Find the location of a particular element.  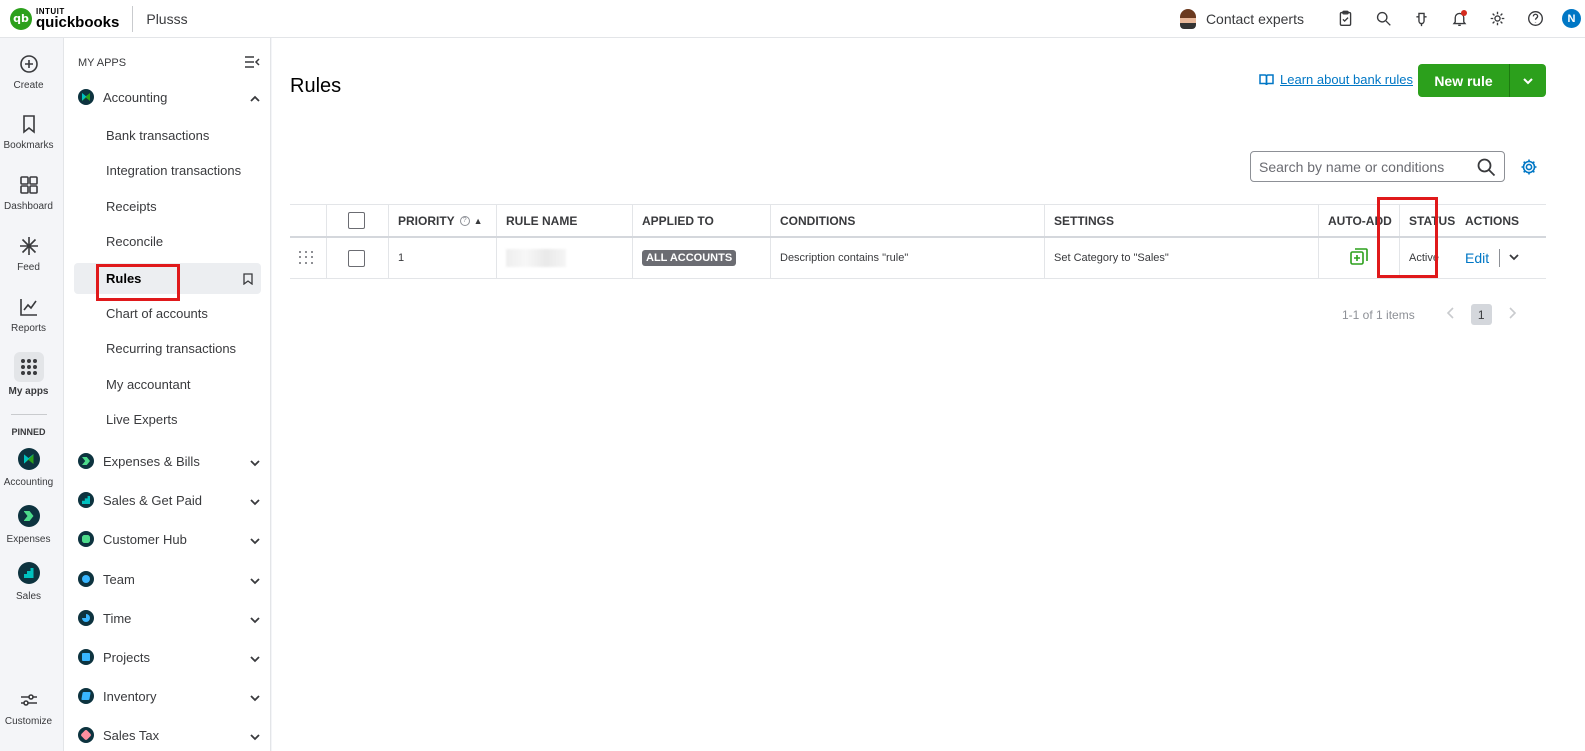

edit-rule-link: Edit is located at coordinates (1477, 258).